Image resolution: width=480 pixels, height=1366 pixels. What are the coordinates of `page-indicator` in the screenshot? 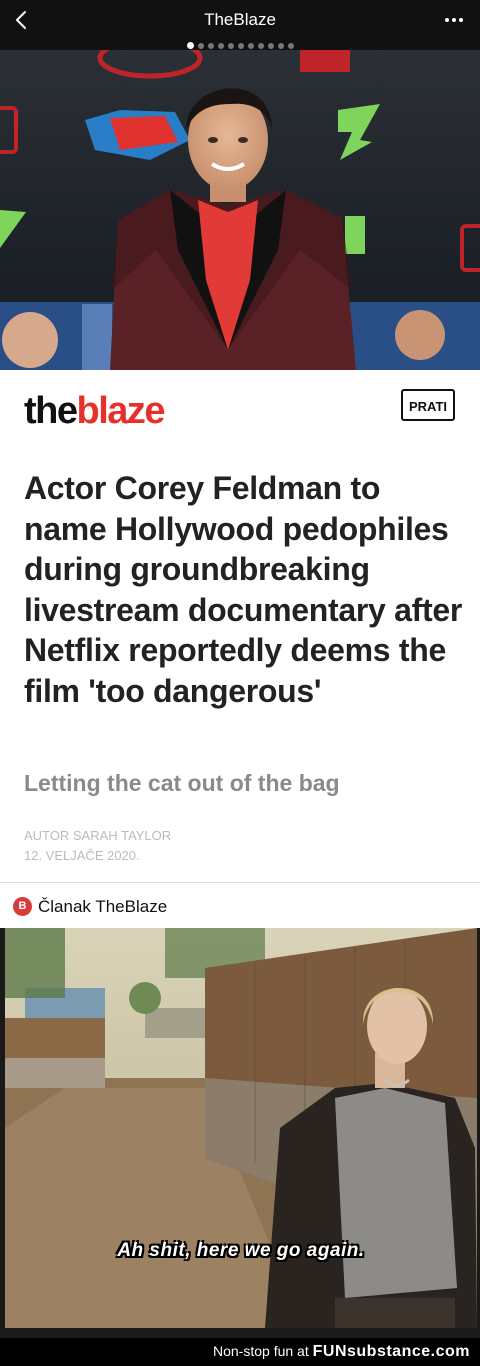 It's located at (240, 43).